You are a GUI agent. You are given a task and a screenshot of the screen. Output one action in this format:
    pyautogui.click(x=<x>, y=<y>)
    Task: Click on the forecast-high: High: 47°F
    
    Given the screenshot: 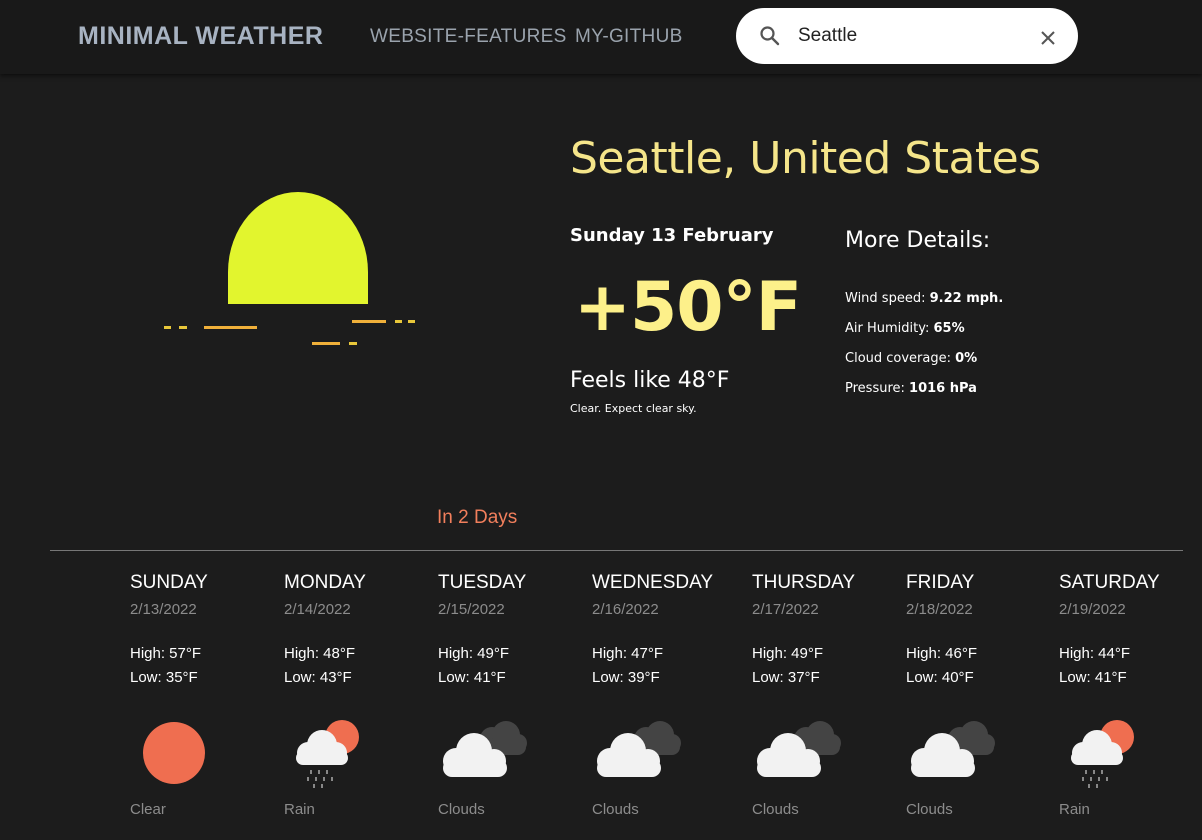 What is the action you would take?
    pyautogui.click(x=628, y=653)
    